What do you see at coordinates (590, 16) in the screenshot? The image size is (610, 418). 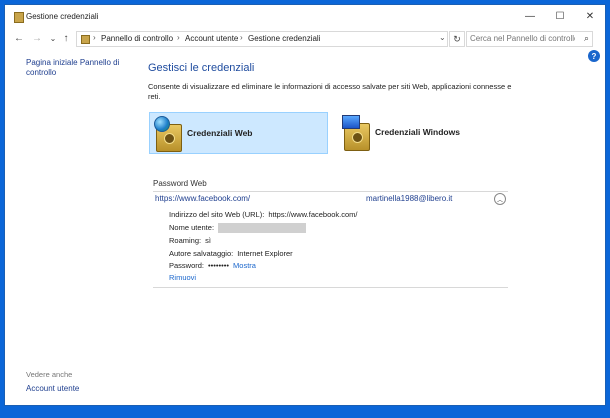 I see `close-button: ✕` at bounding box center [590, 16].